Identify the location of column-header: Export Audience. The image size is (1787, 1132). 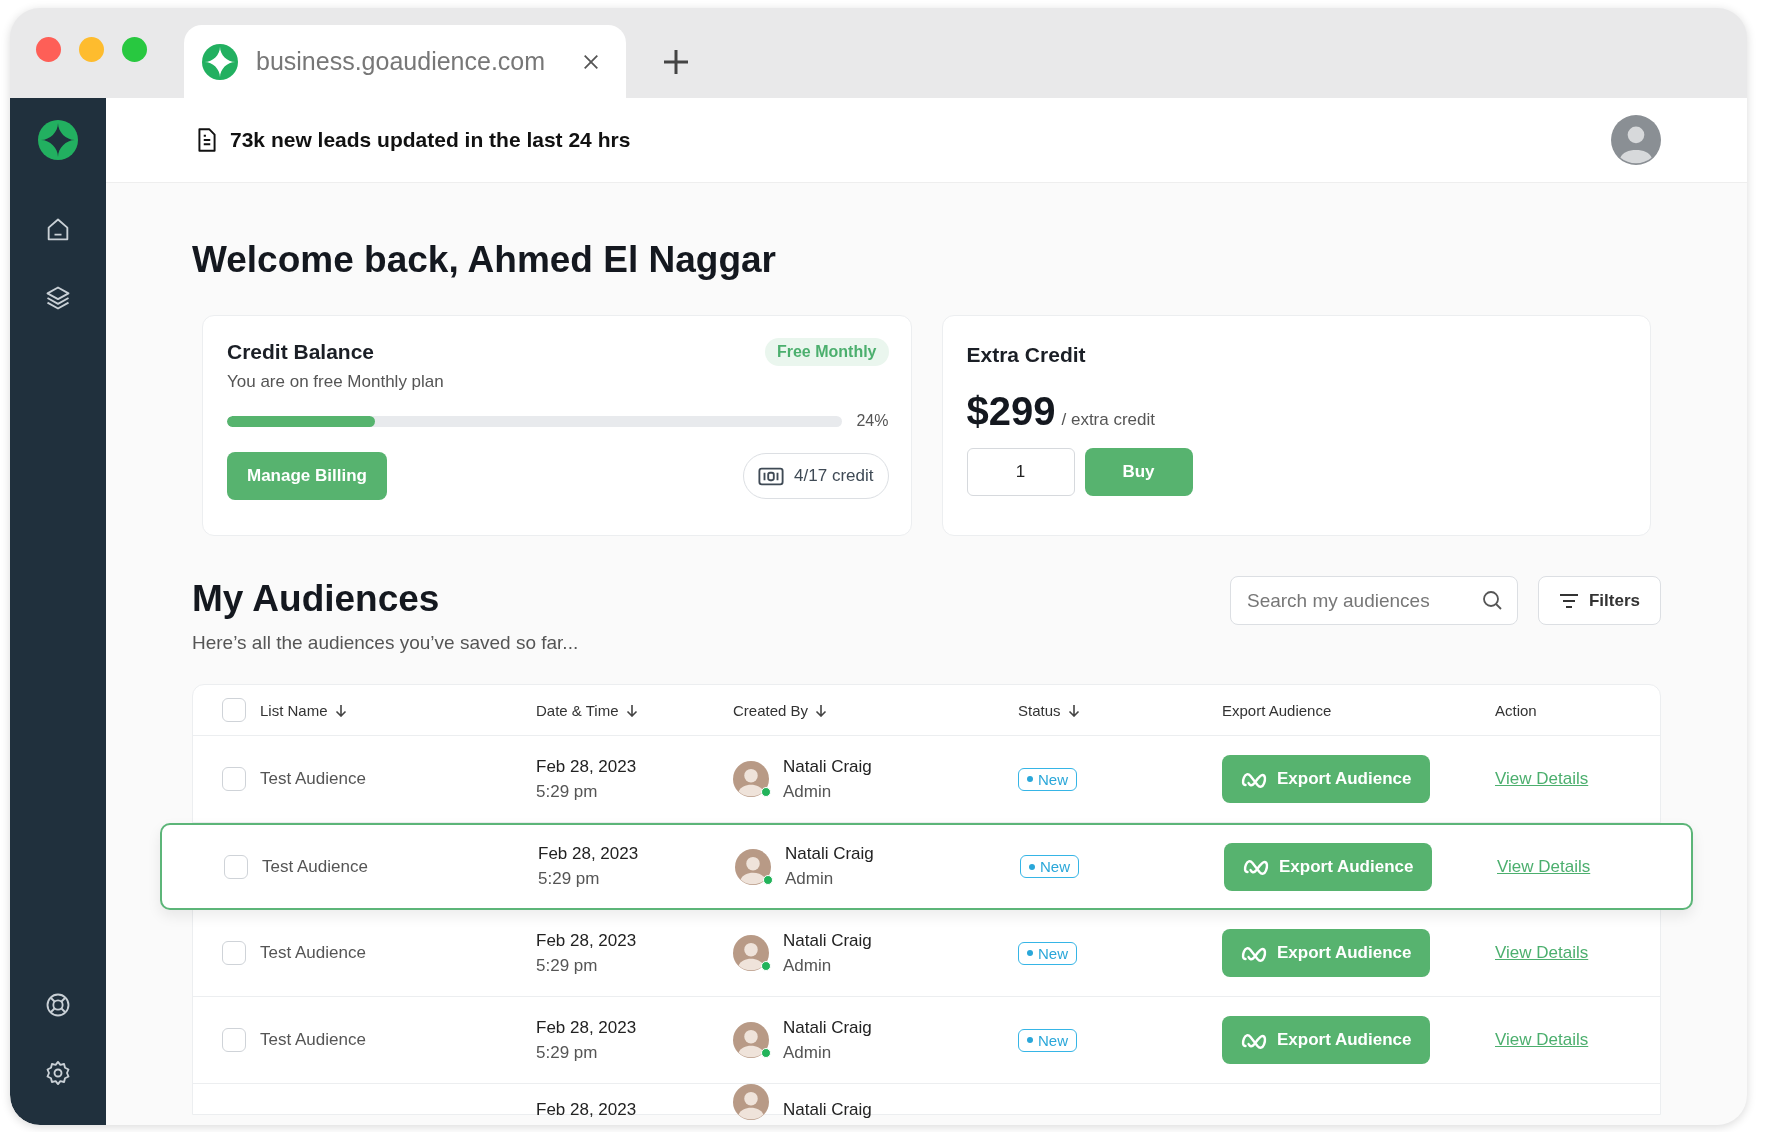
(1277, 710).